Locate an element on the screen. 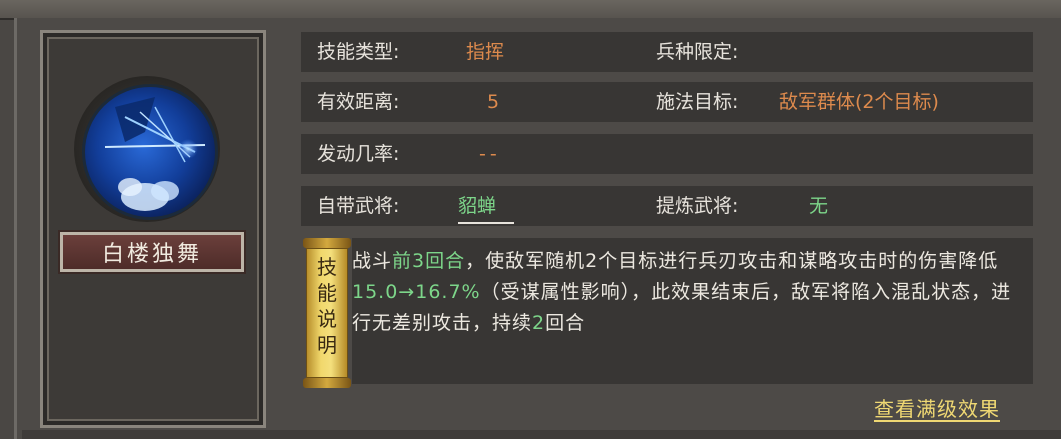 Image resolution: width=1061 pixels, height=439 pixels. chance-value: -- is located at coordinates (490, 154).